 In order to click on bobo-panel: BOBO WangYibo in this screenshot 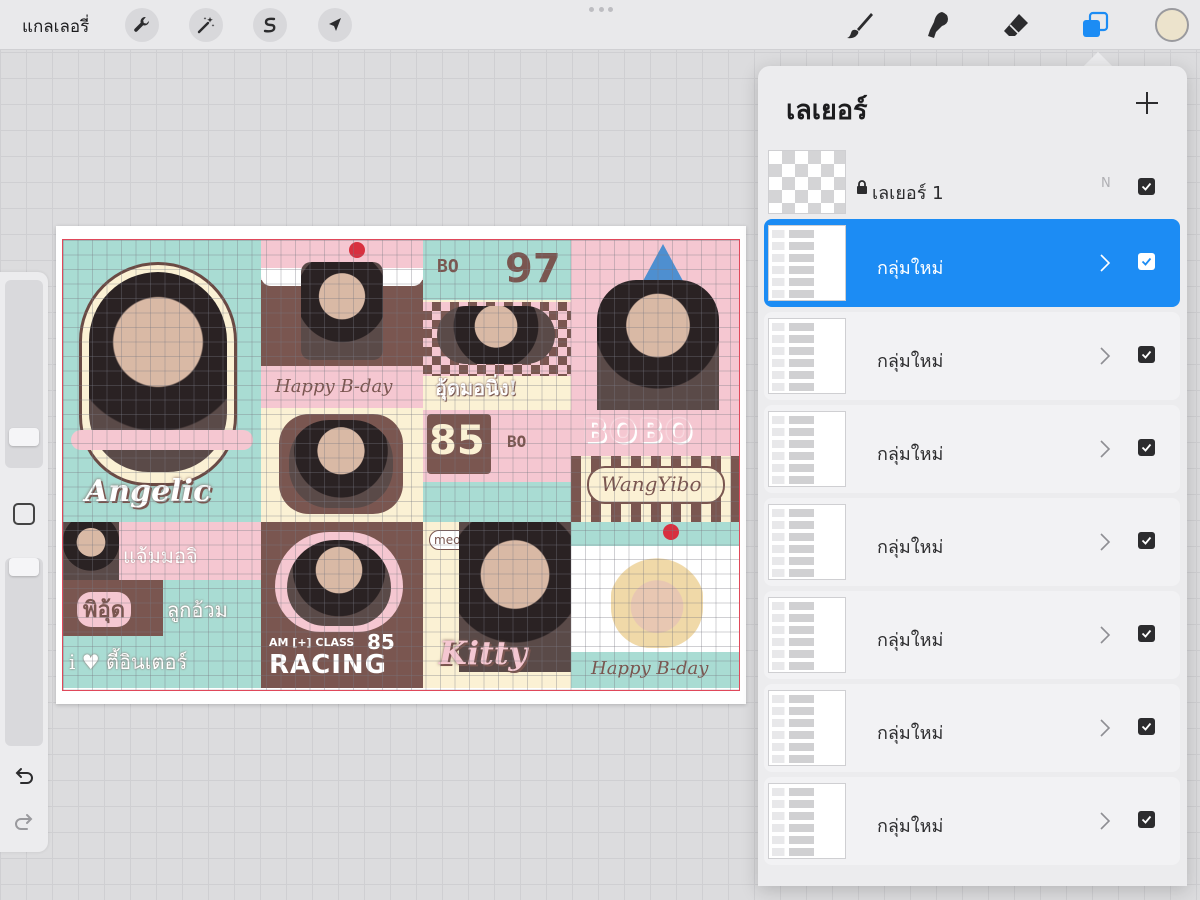, I will do `click(655, 466)`.